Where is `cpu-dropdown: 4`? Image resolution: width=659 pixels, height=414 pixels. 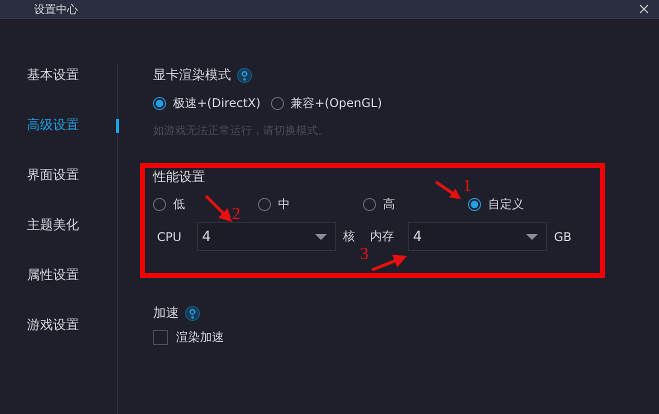
cpu-dropdown: 4 is located at coordinates (266, 236).